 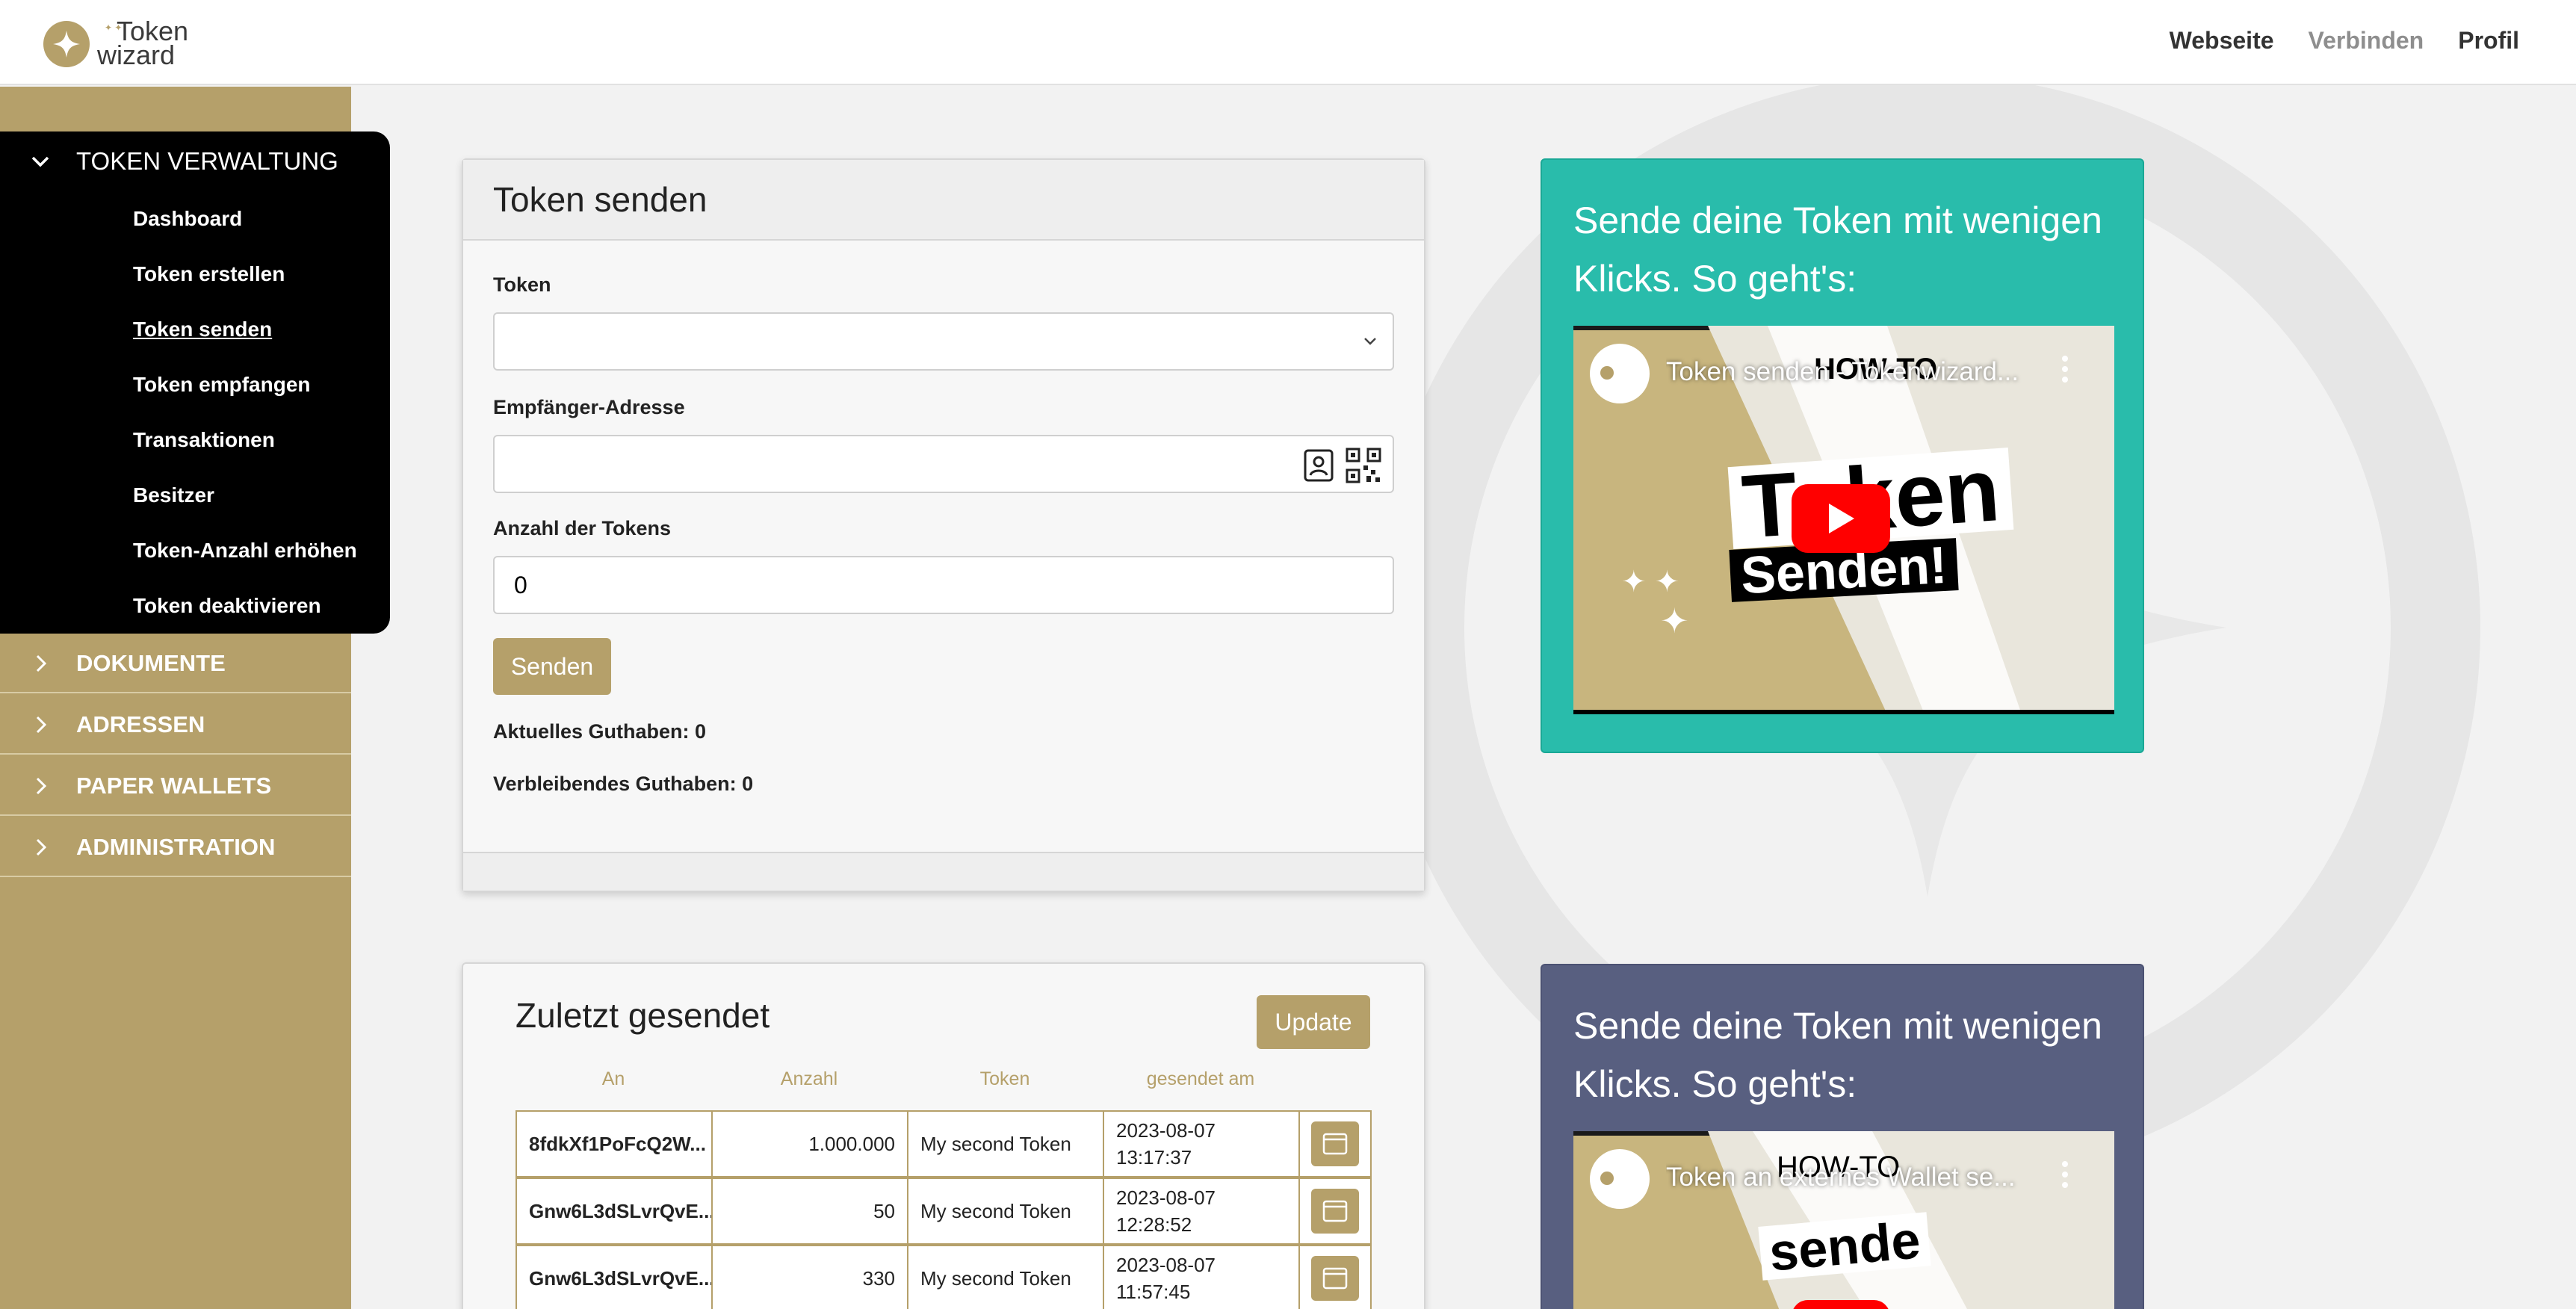 I want to click on cell-amount: 330, so click(x=810, y=1277).